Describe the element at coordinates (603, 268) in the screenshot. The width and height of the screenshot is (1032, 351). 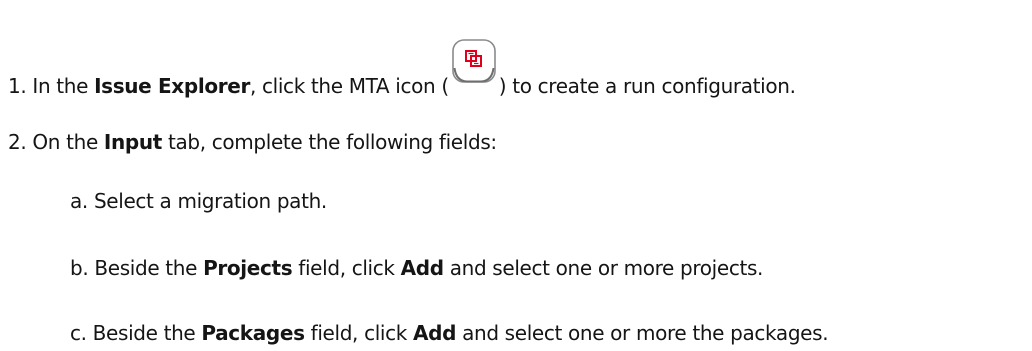
I see `substep-text: and select one or more projects.` at that location.